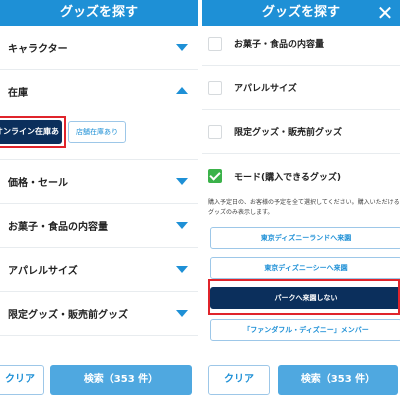 This screenshot has width=400, height=400. I want to click on filter-row-label: アパレルサイズ, so click(43, 271).